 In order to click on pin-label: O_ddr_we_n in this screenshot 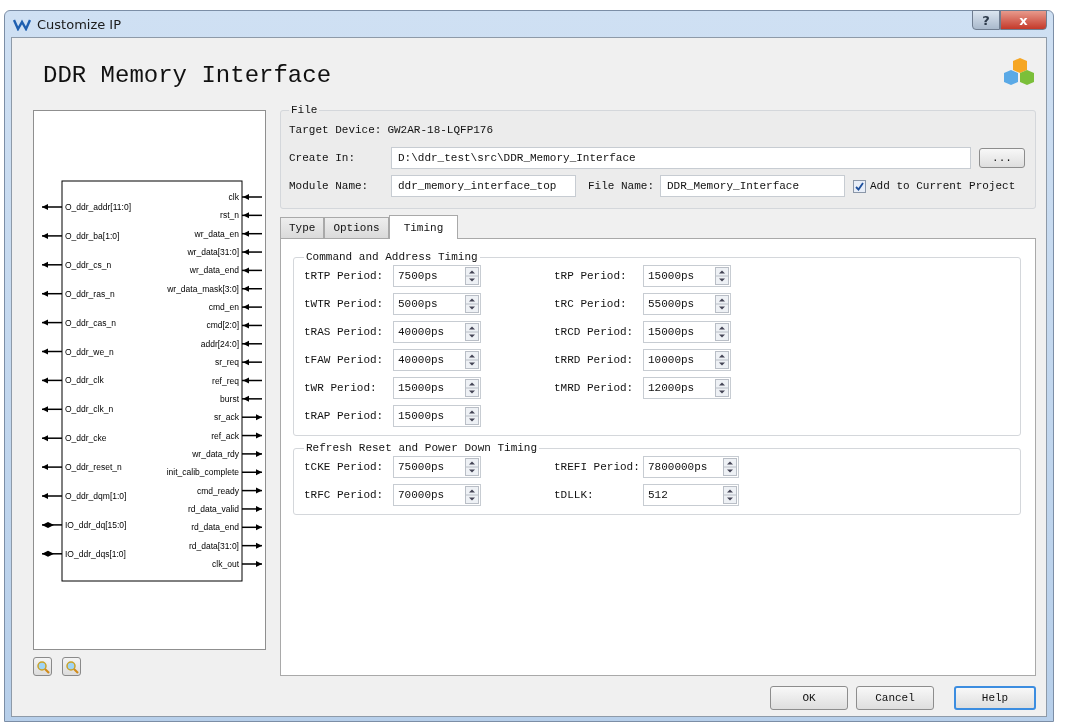, I will do `click(89, 351)`.